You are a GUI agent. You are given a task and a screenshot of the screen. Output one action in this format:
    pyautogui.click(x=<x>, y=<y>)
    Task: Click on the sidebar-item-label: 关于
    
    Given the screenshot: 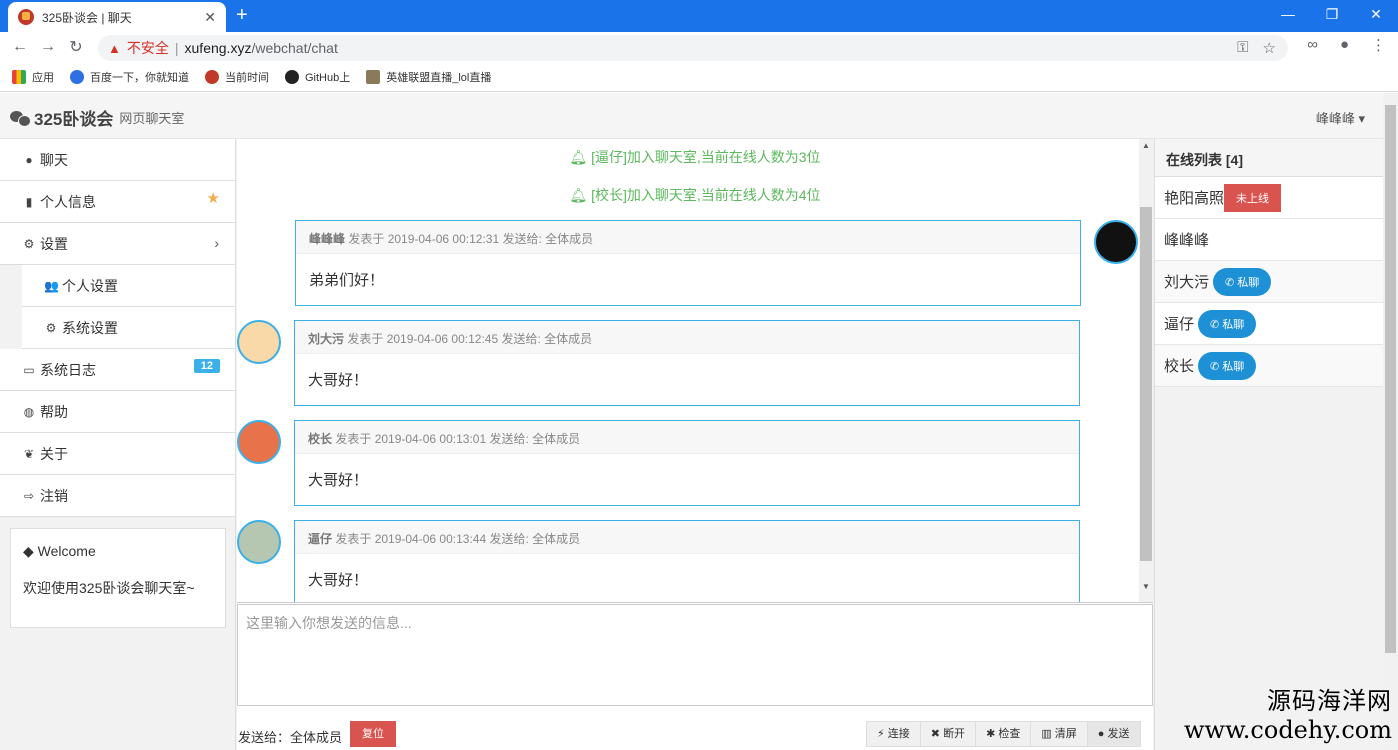 What is the action you would take?
    pyautogui.click(x=54, y=453)
    